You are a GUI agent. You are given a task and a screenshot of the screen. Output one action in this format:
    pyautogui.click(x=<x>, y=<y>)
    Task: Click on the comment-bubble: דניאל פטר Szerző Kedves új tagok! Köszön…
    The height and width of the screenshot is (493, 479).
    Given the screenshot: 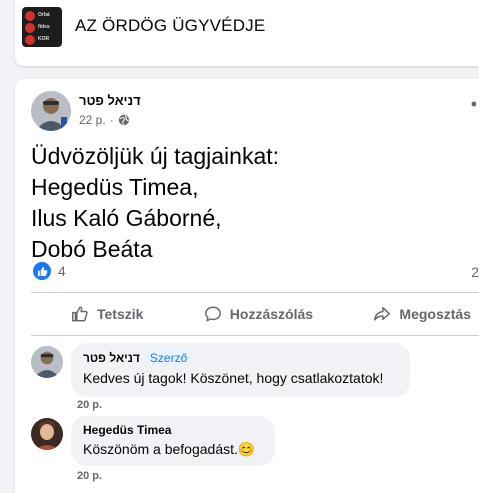 What is the action you would take?
    pyautogui.click(x=240, y=370)
    